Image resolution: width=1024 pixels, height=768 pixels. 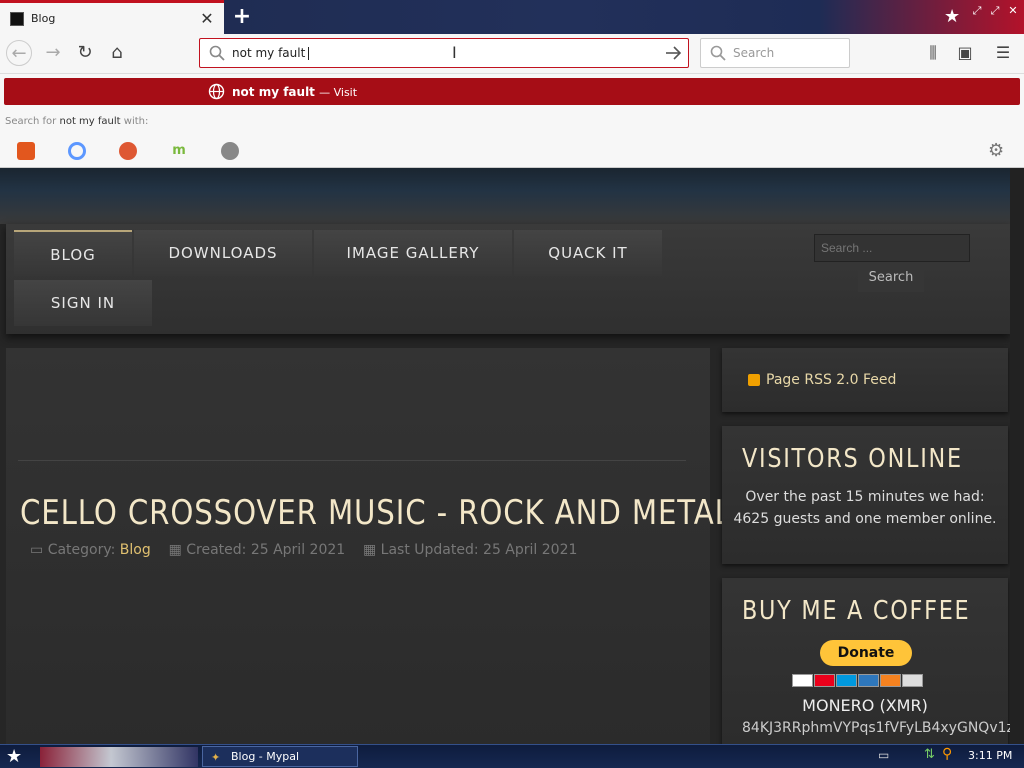 I want to click on updated-date: Last Updated: 25 April 2021, so click(x=479, y=550).